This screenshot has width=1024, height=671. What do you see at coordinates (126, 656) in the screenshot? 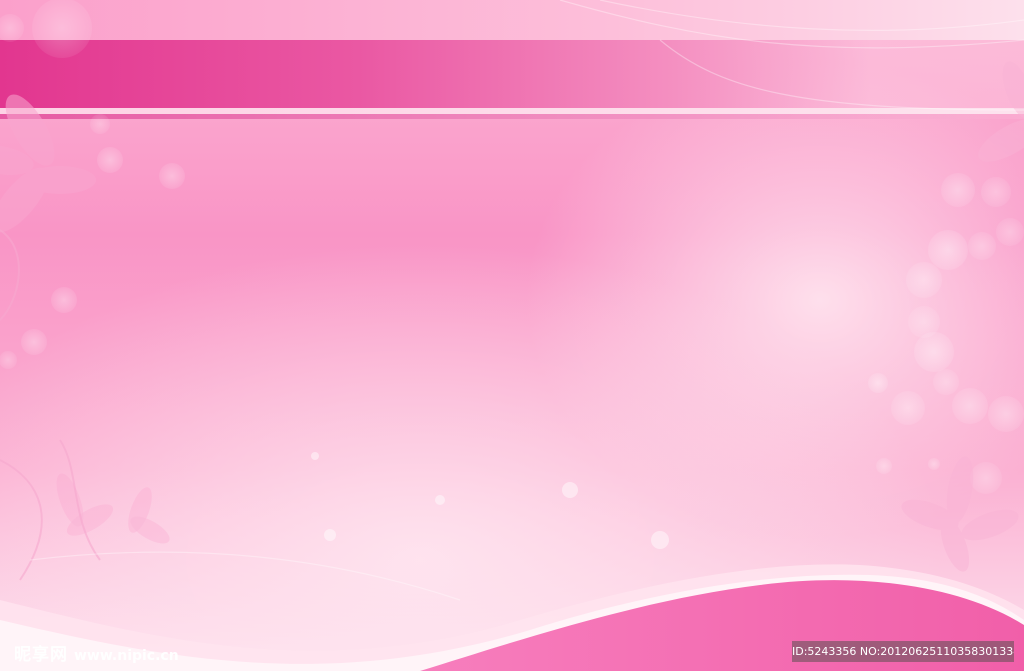
I see `watermark-url: www.nipic.cn` at bounding box center [126, 656].